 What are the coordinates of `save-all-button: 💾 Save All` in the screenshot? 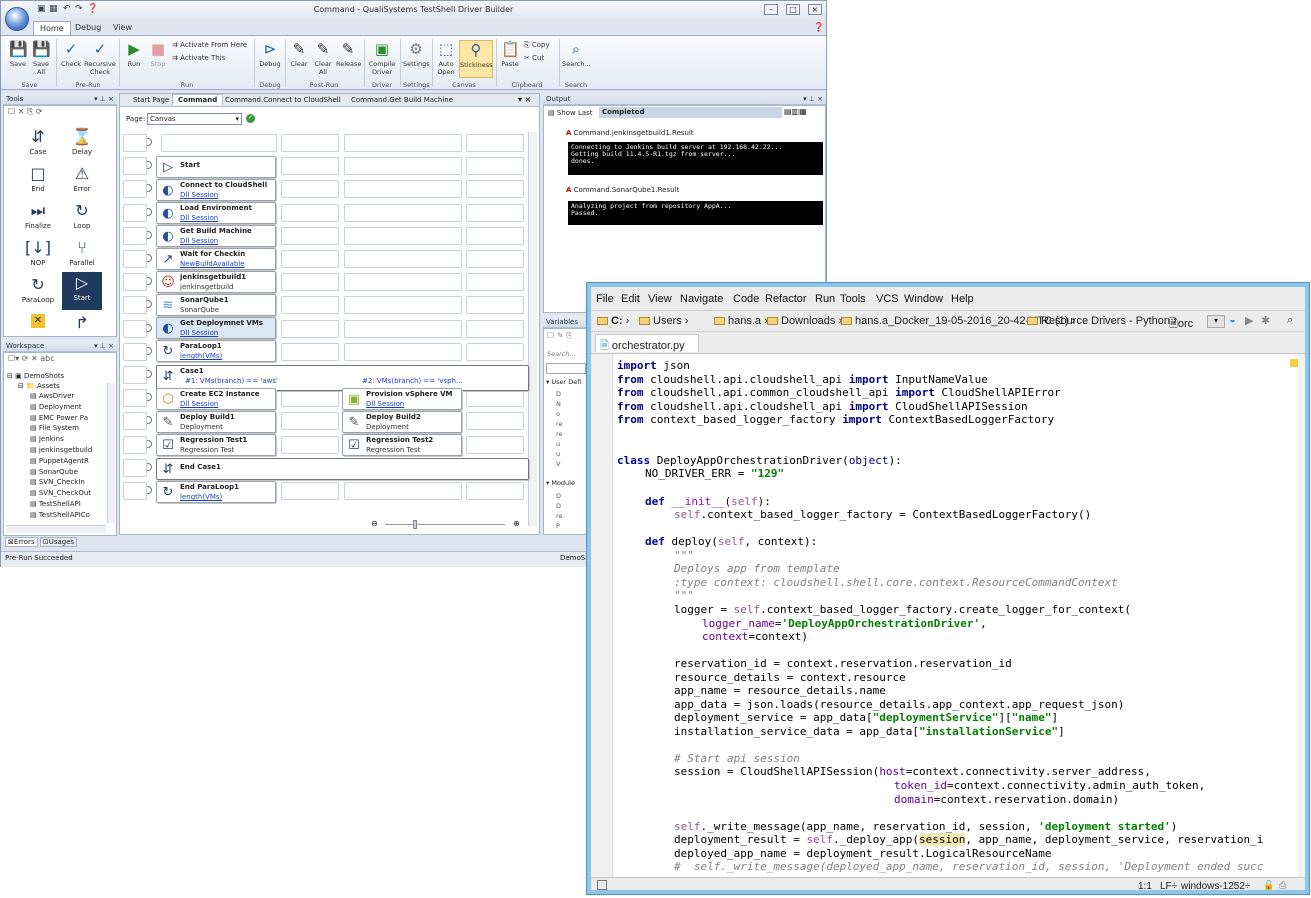 It's located at (41, 58).